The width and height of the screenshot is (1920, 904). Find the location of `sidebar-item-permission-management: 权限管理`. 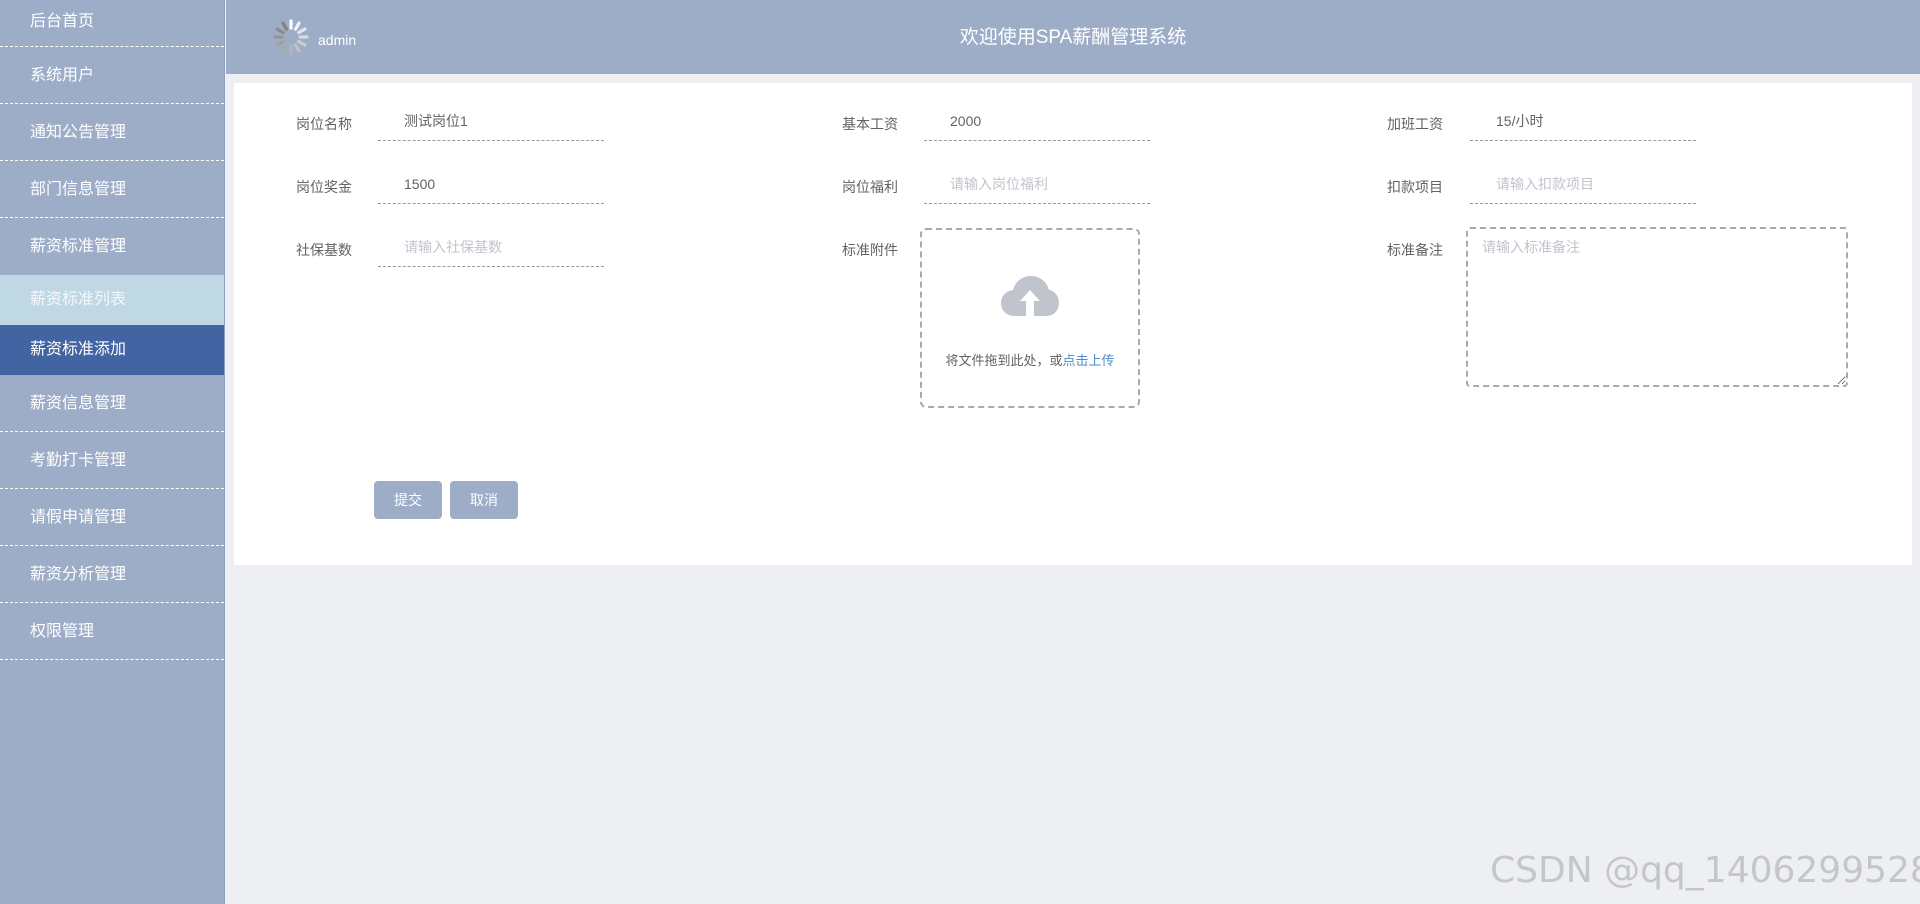

sidebar-item-permission-management: 权限管理 is located at coordinates (112, 631).